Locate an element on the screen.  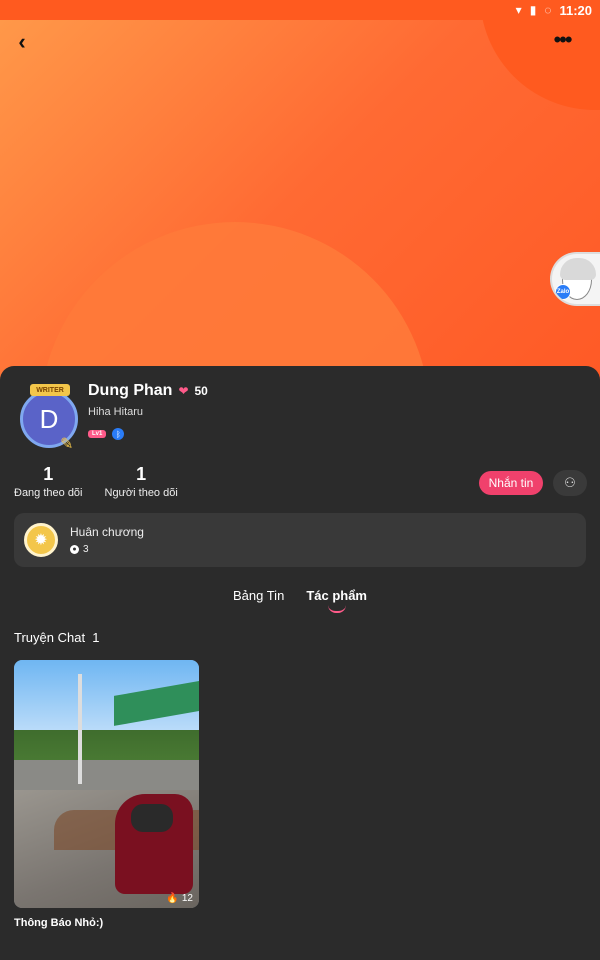
zalo-badge: Zalo is located at coordinates (563, 292).